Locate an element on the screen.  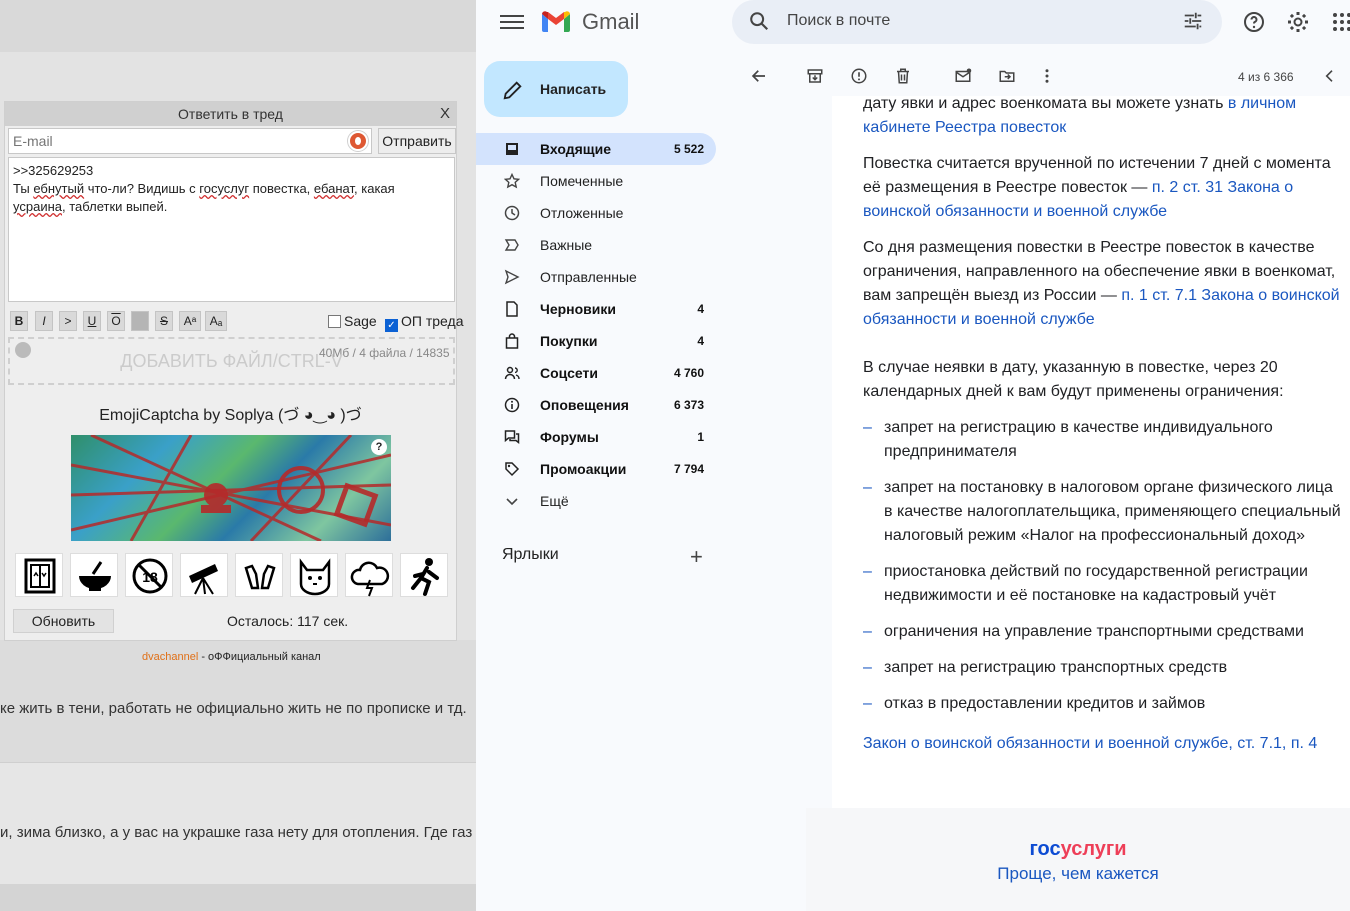
captcha-timer: Осталось: 117 сек. is located at coordinates (288, 621).